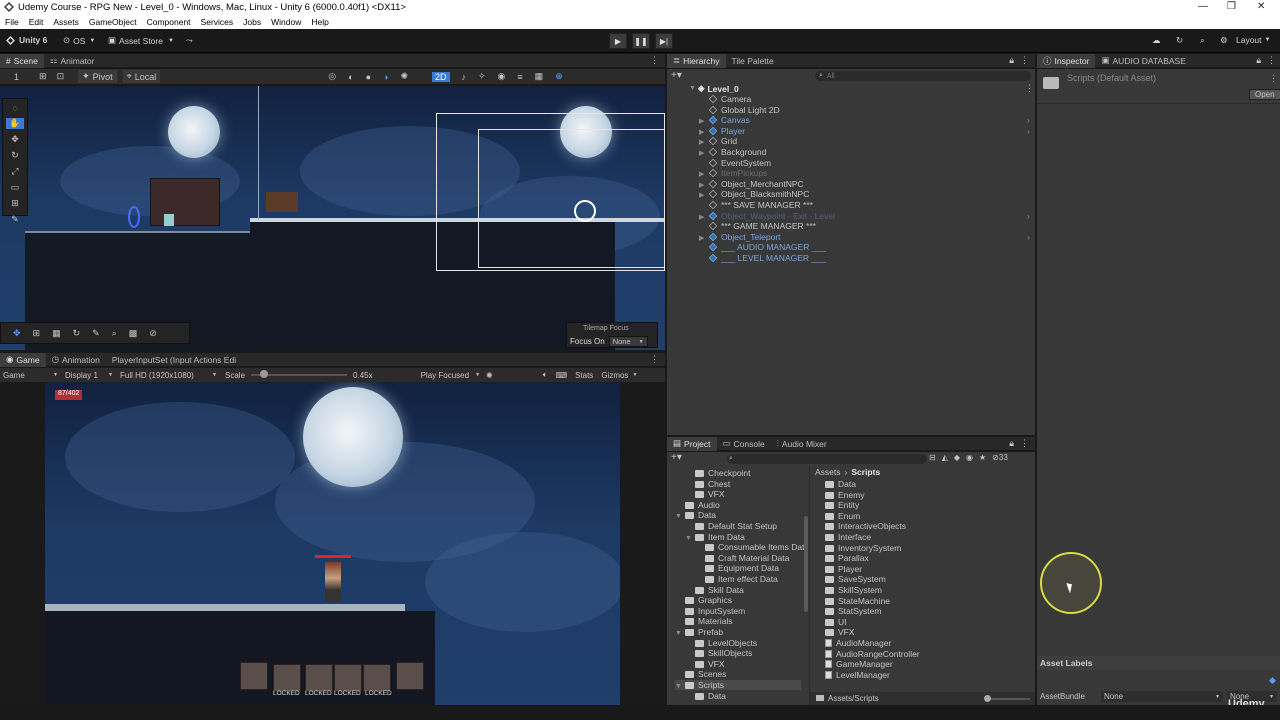 This screenshot has height=720, width=1280. Describe the element at coordinates (725, 99) in the screenshot. I see `hierarchy-item: Camera` at that location.